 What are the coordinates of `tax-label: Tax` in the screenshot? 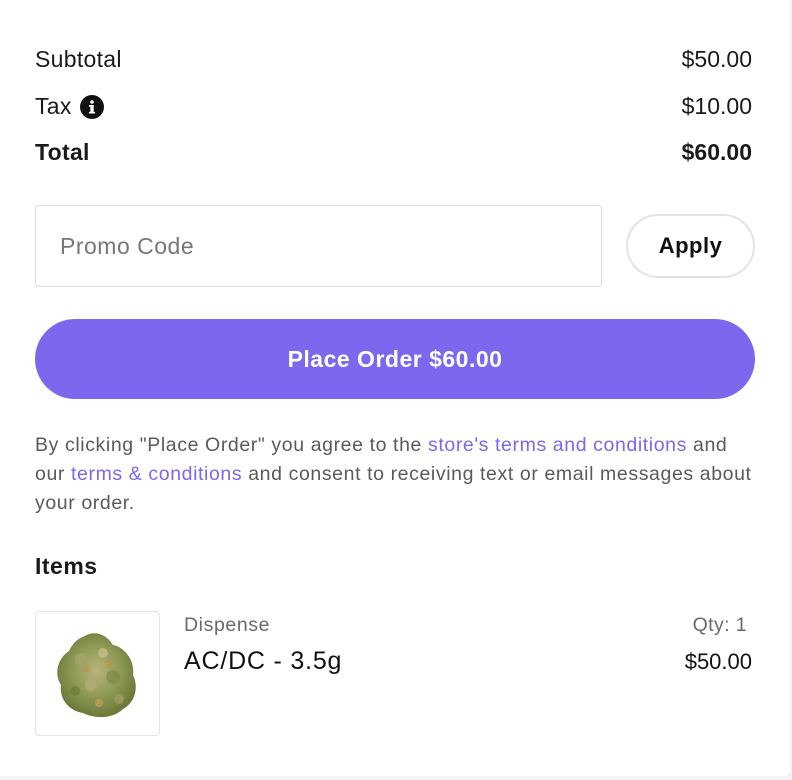 It's located at (53, 106).